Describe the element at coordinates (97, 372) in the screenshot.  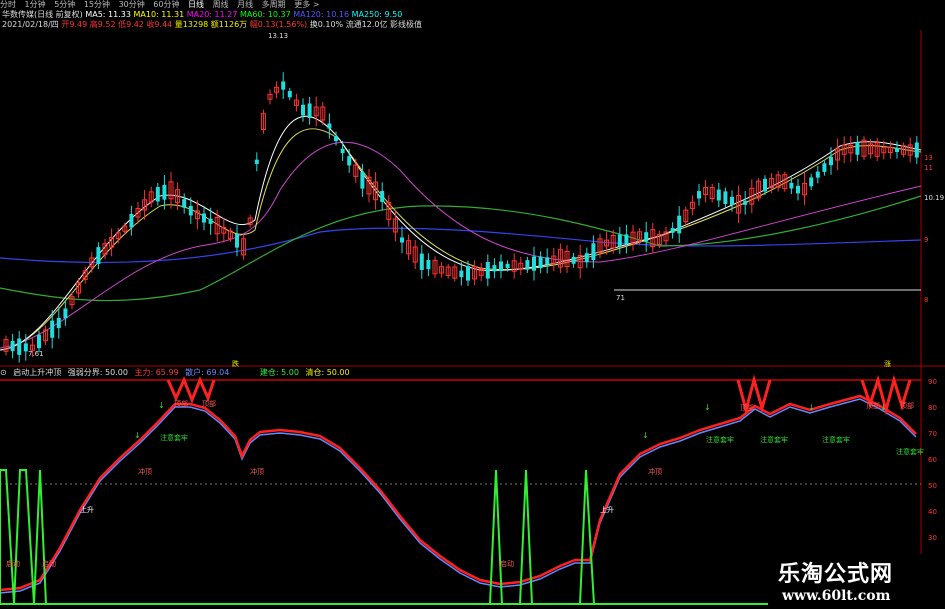
I see `indicator-threshold: 强弱分界: 50.00` at that location.